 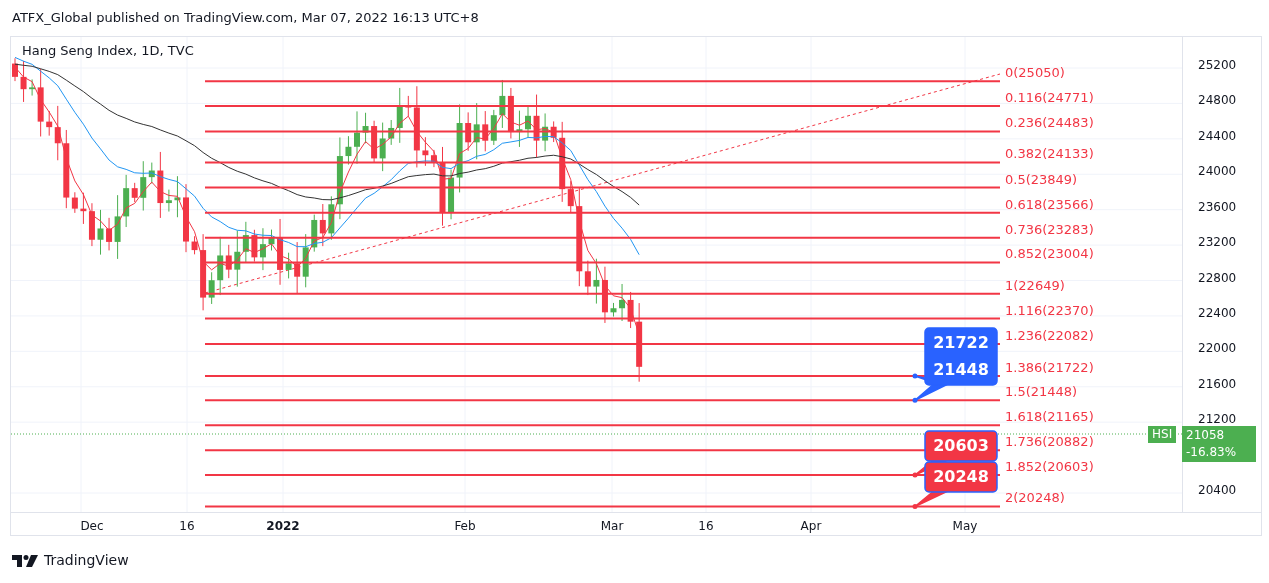 I want to click on time-axis-label: 2022, so click(x=283, y=526).